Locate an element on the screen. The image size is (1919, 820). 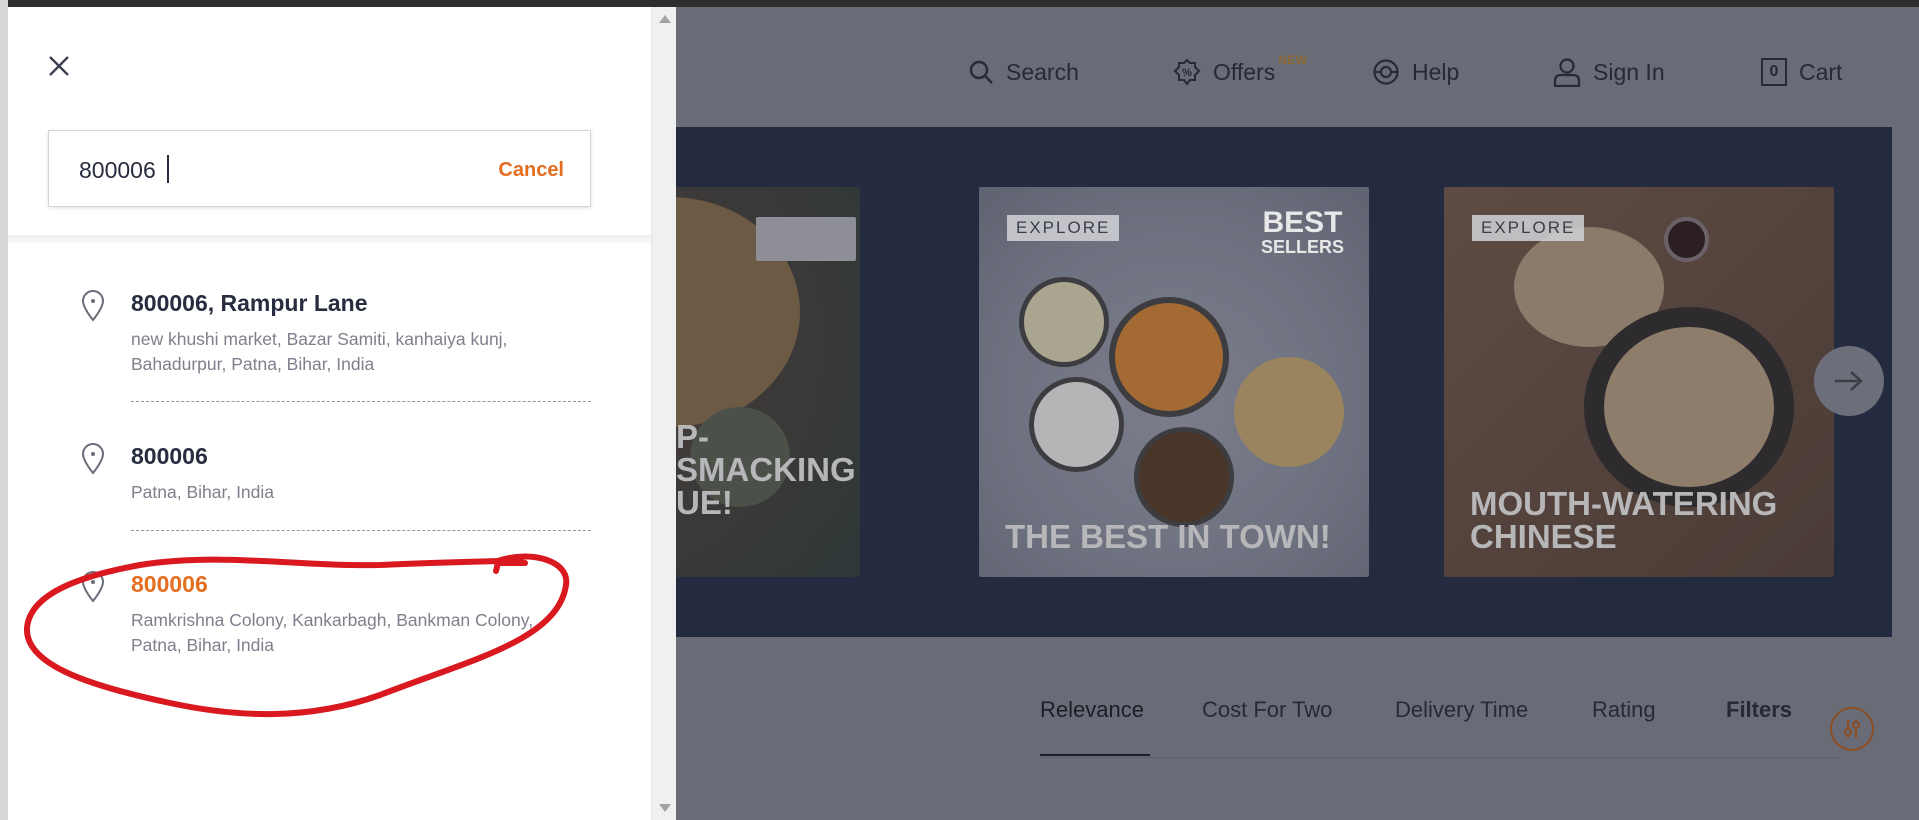
scroll-down-arrow-icon is located at coordinates (665, 808).